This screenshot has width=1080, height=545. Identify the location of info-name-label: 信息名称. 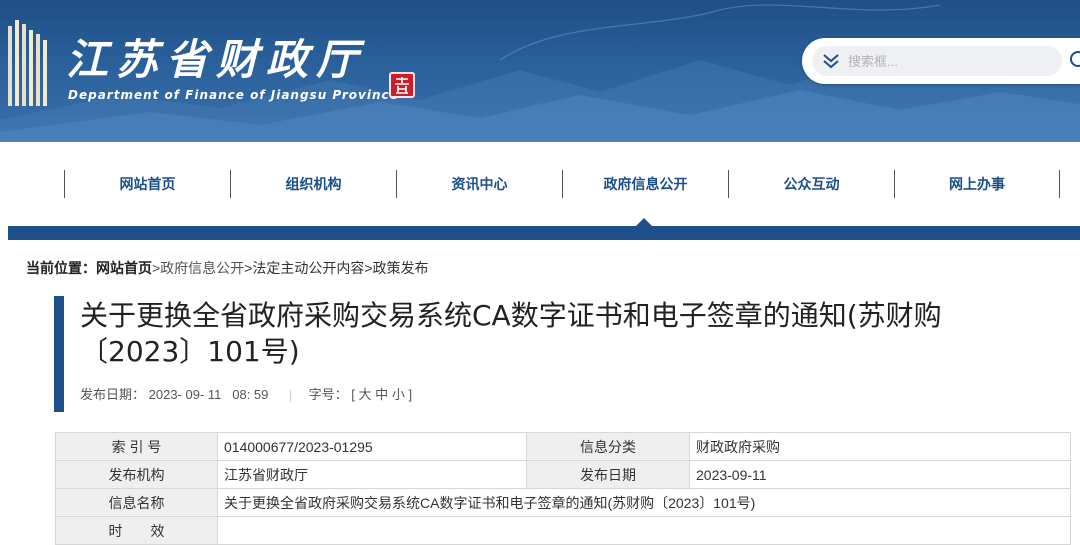
(136, 502).